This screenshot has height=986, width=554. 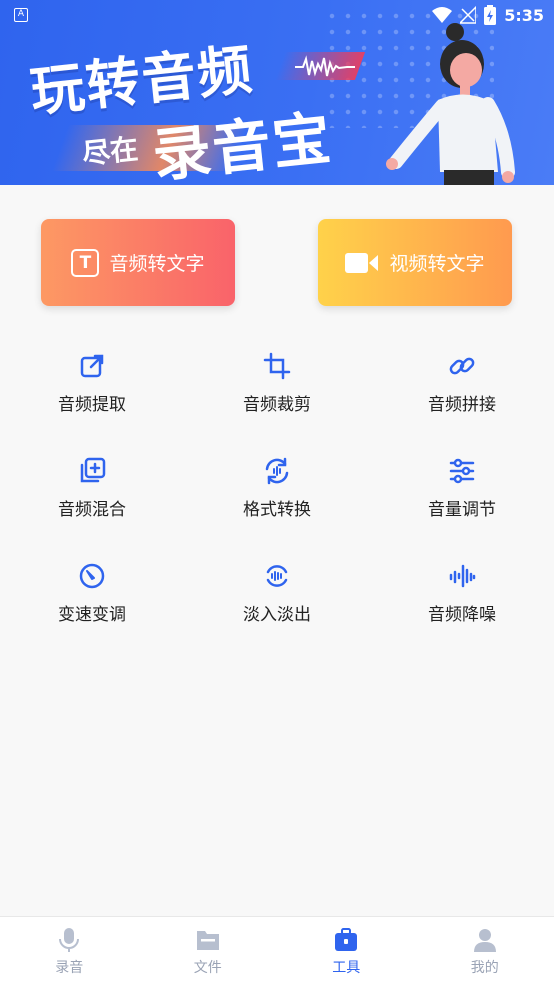 What do you see at coordinates (277, 471) in the screenshot?
I see `convert-icon` at bounding box center [277, 471].